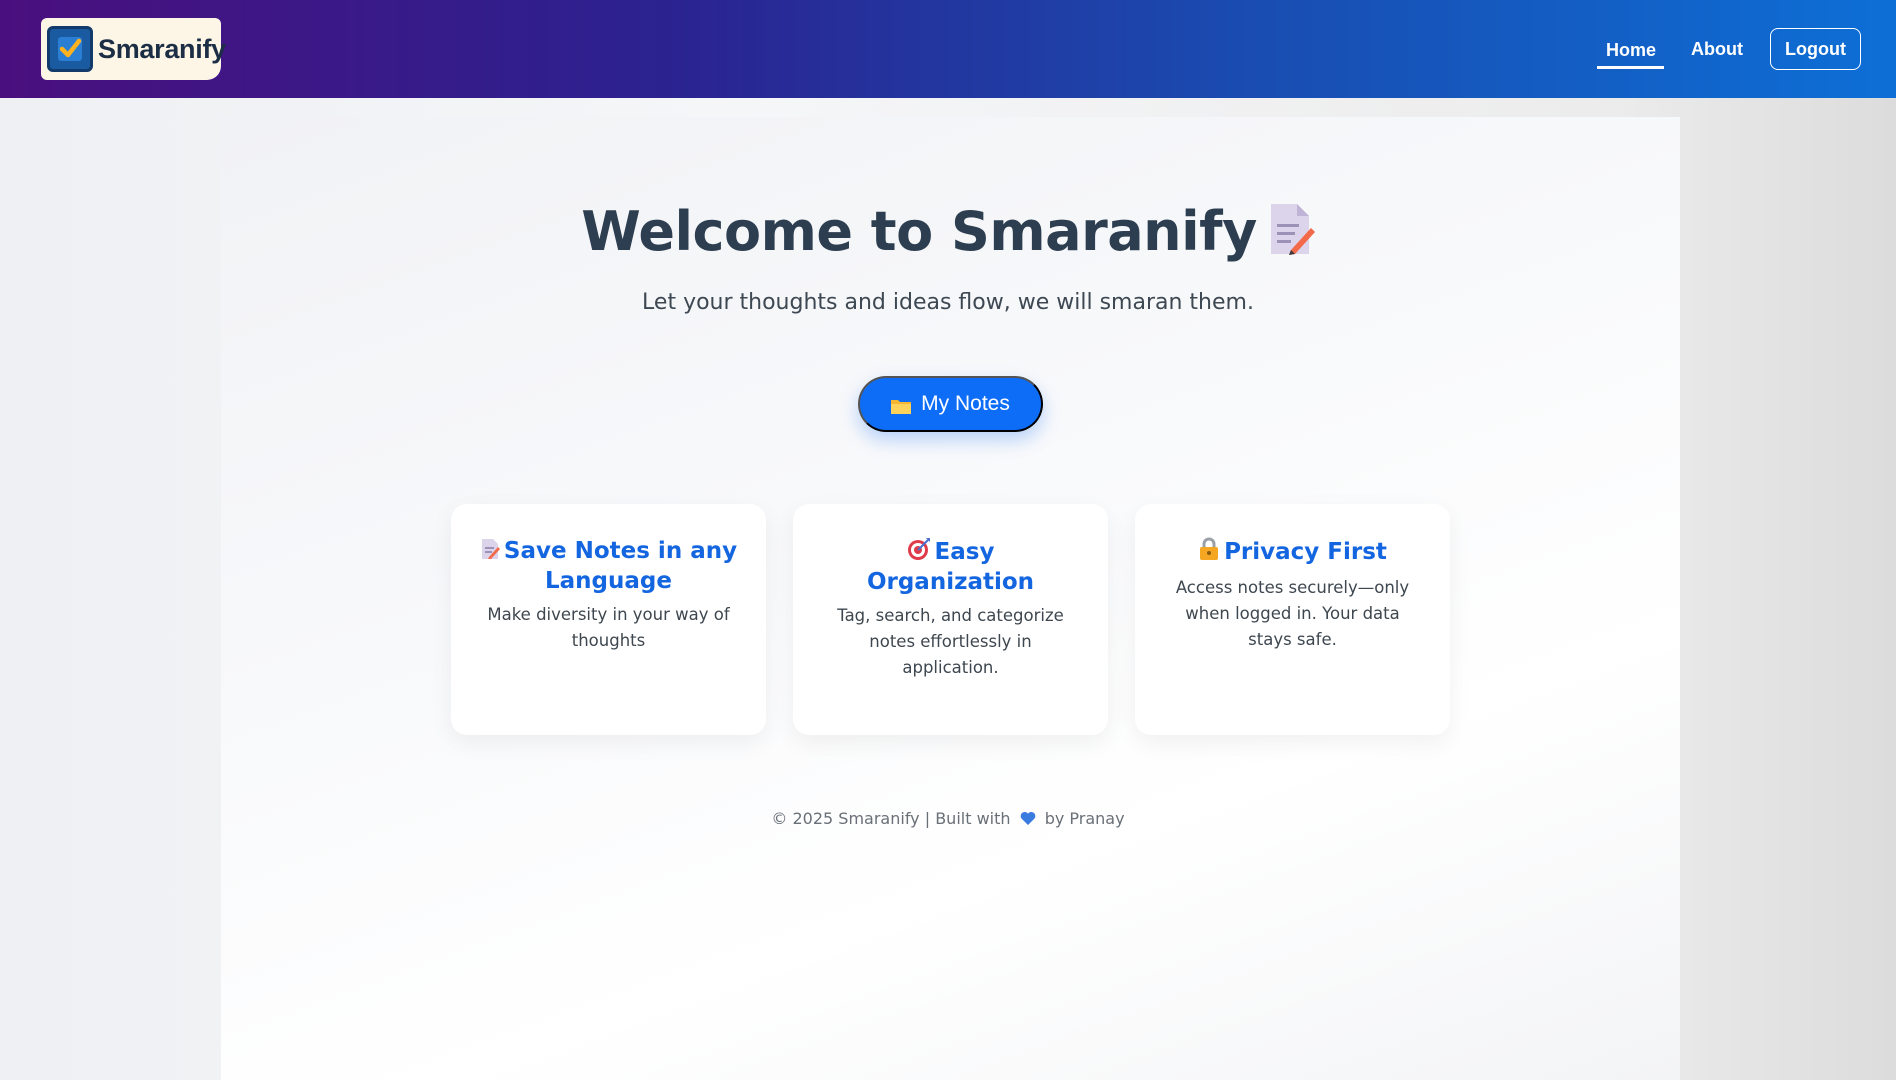  What do you see at coordinates (1631, 50) in the screenshot?
I see `nav-home-link: Home` at bounding box center [1631, 50].